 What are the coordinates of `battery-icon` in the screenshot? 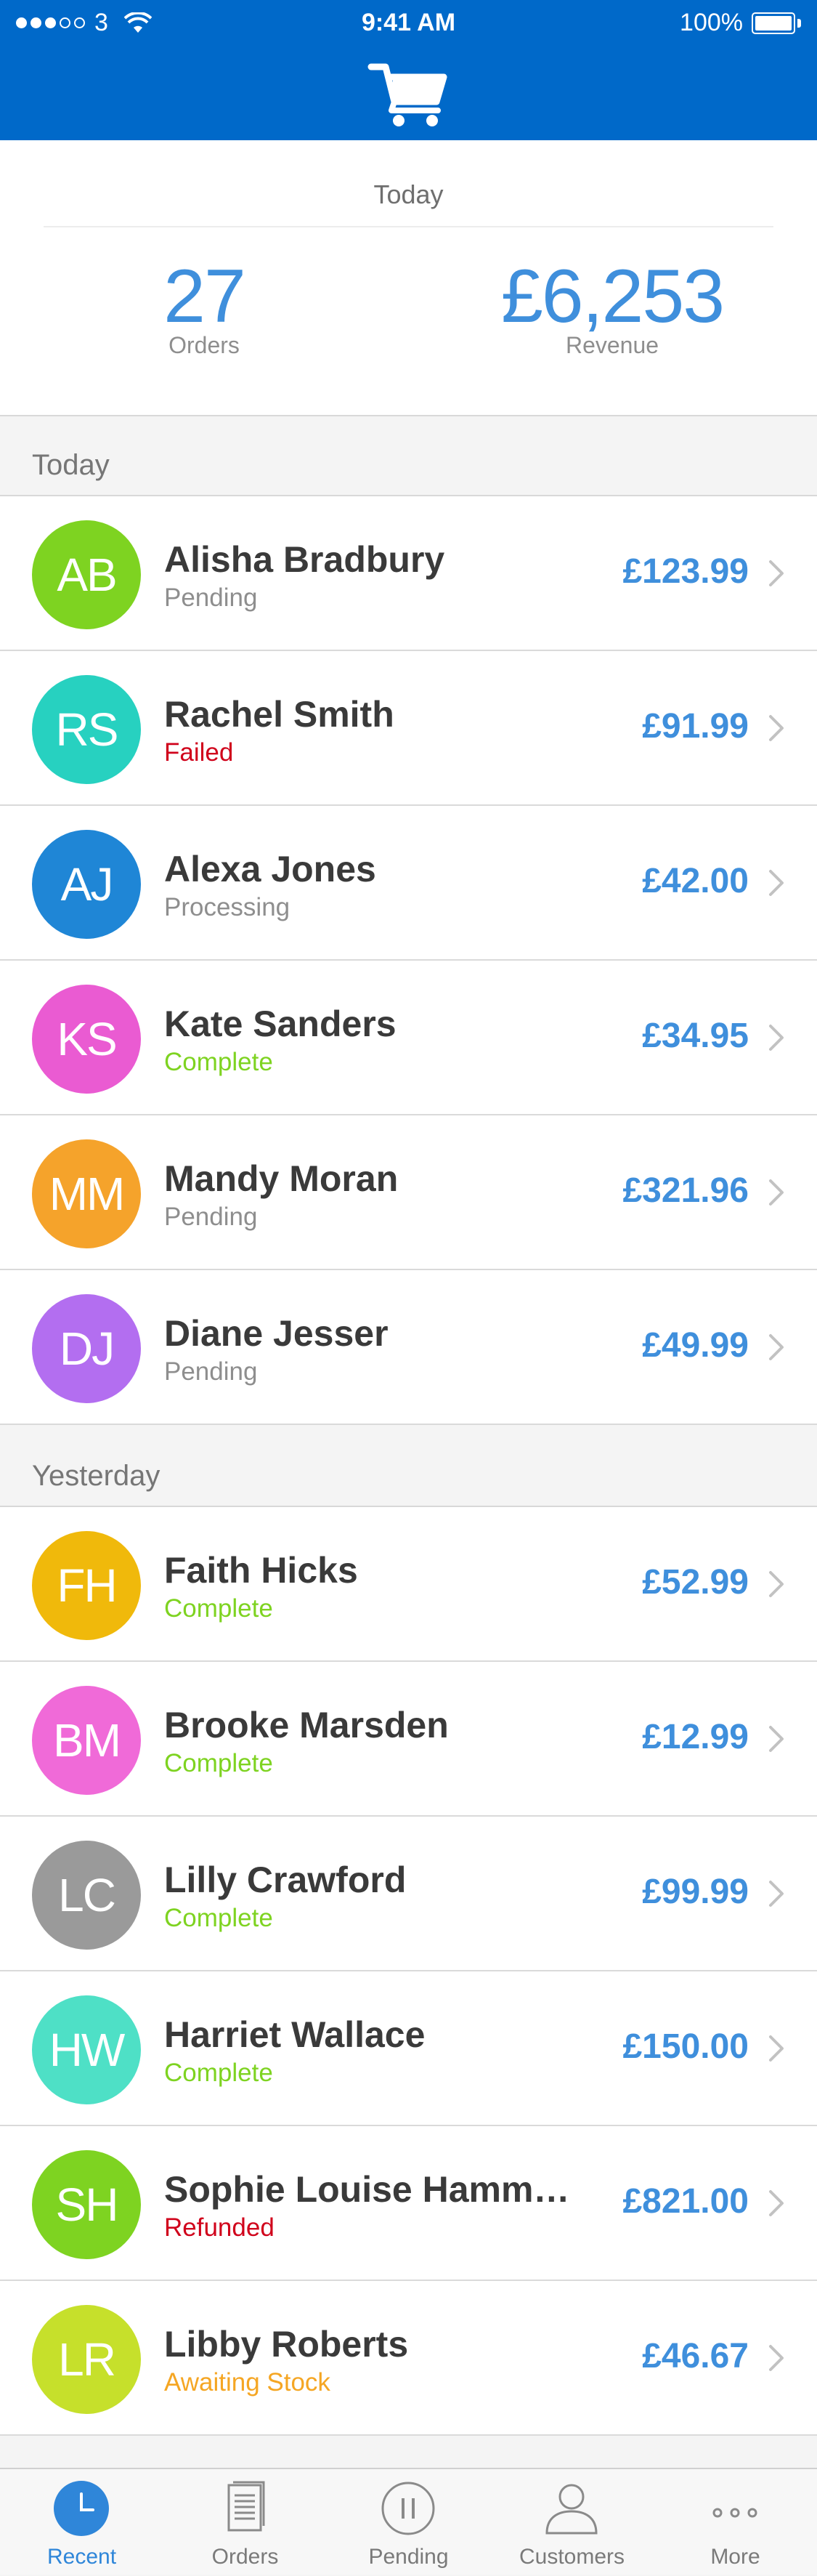 It's located at (776, 23).